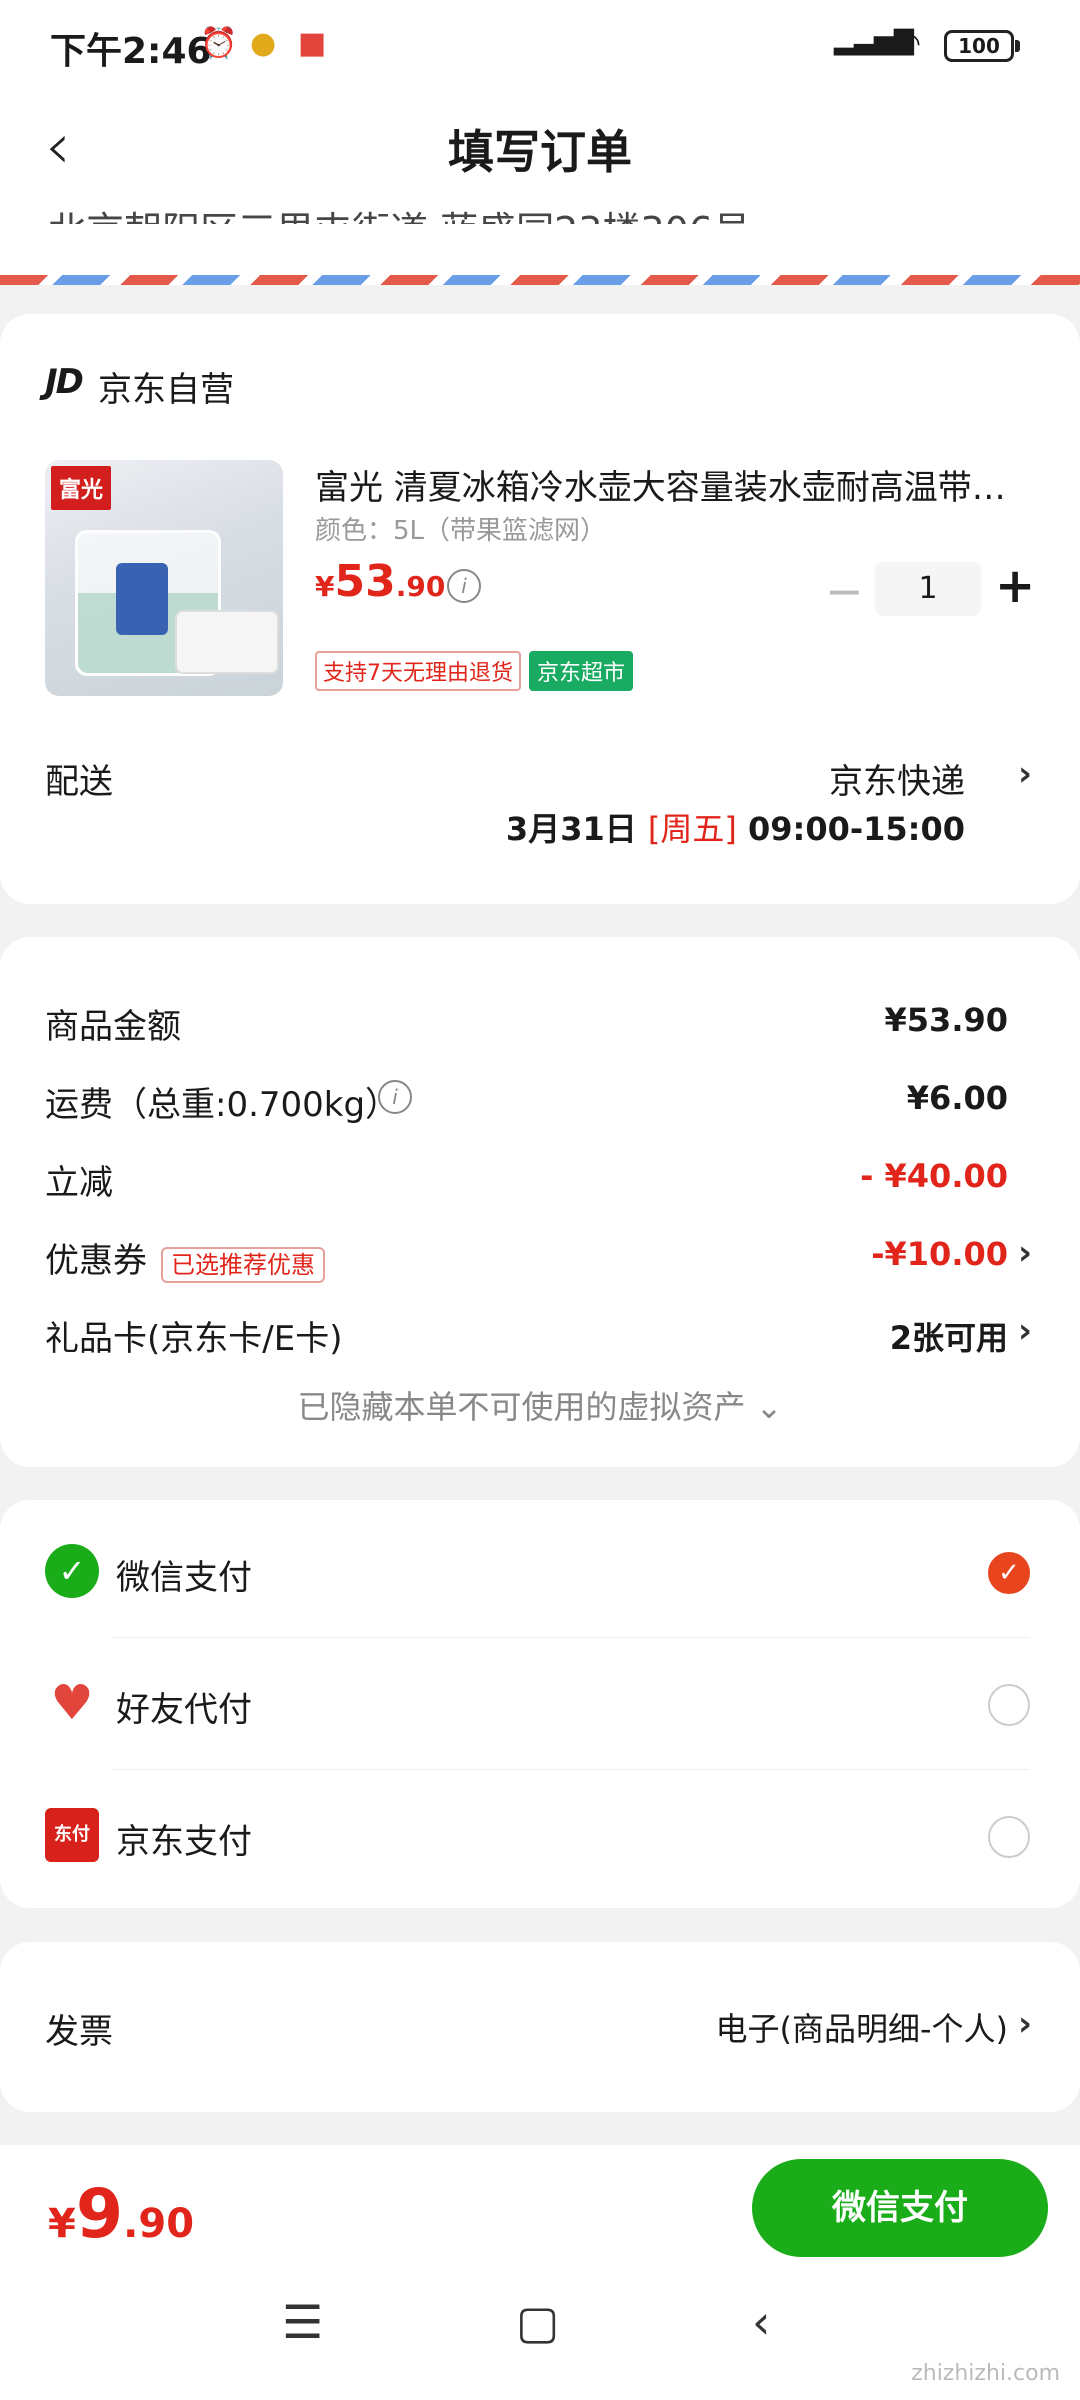 This screenshot has width=1080, height=2400. Describe the element at coordinates (540, 45) in the screenshot. I see `status-bar: 下午2:46 ⏰ ● ■ ▂▃▅▇ ◠ 100` at that location.